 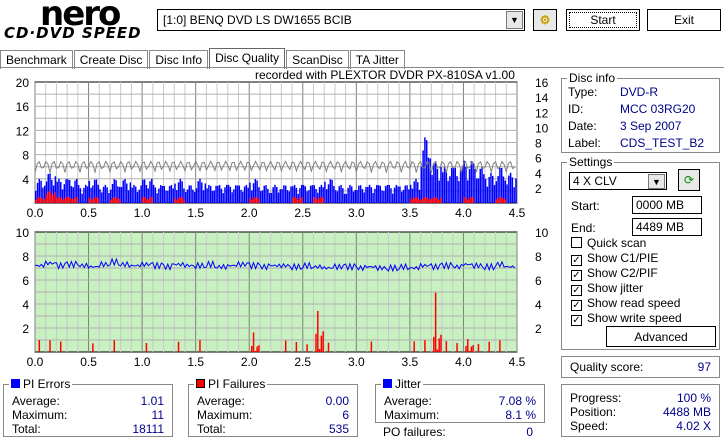 I want to click on stat-label: Total:, so click(x=26, y=429).